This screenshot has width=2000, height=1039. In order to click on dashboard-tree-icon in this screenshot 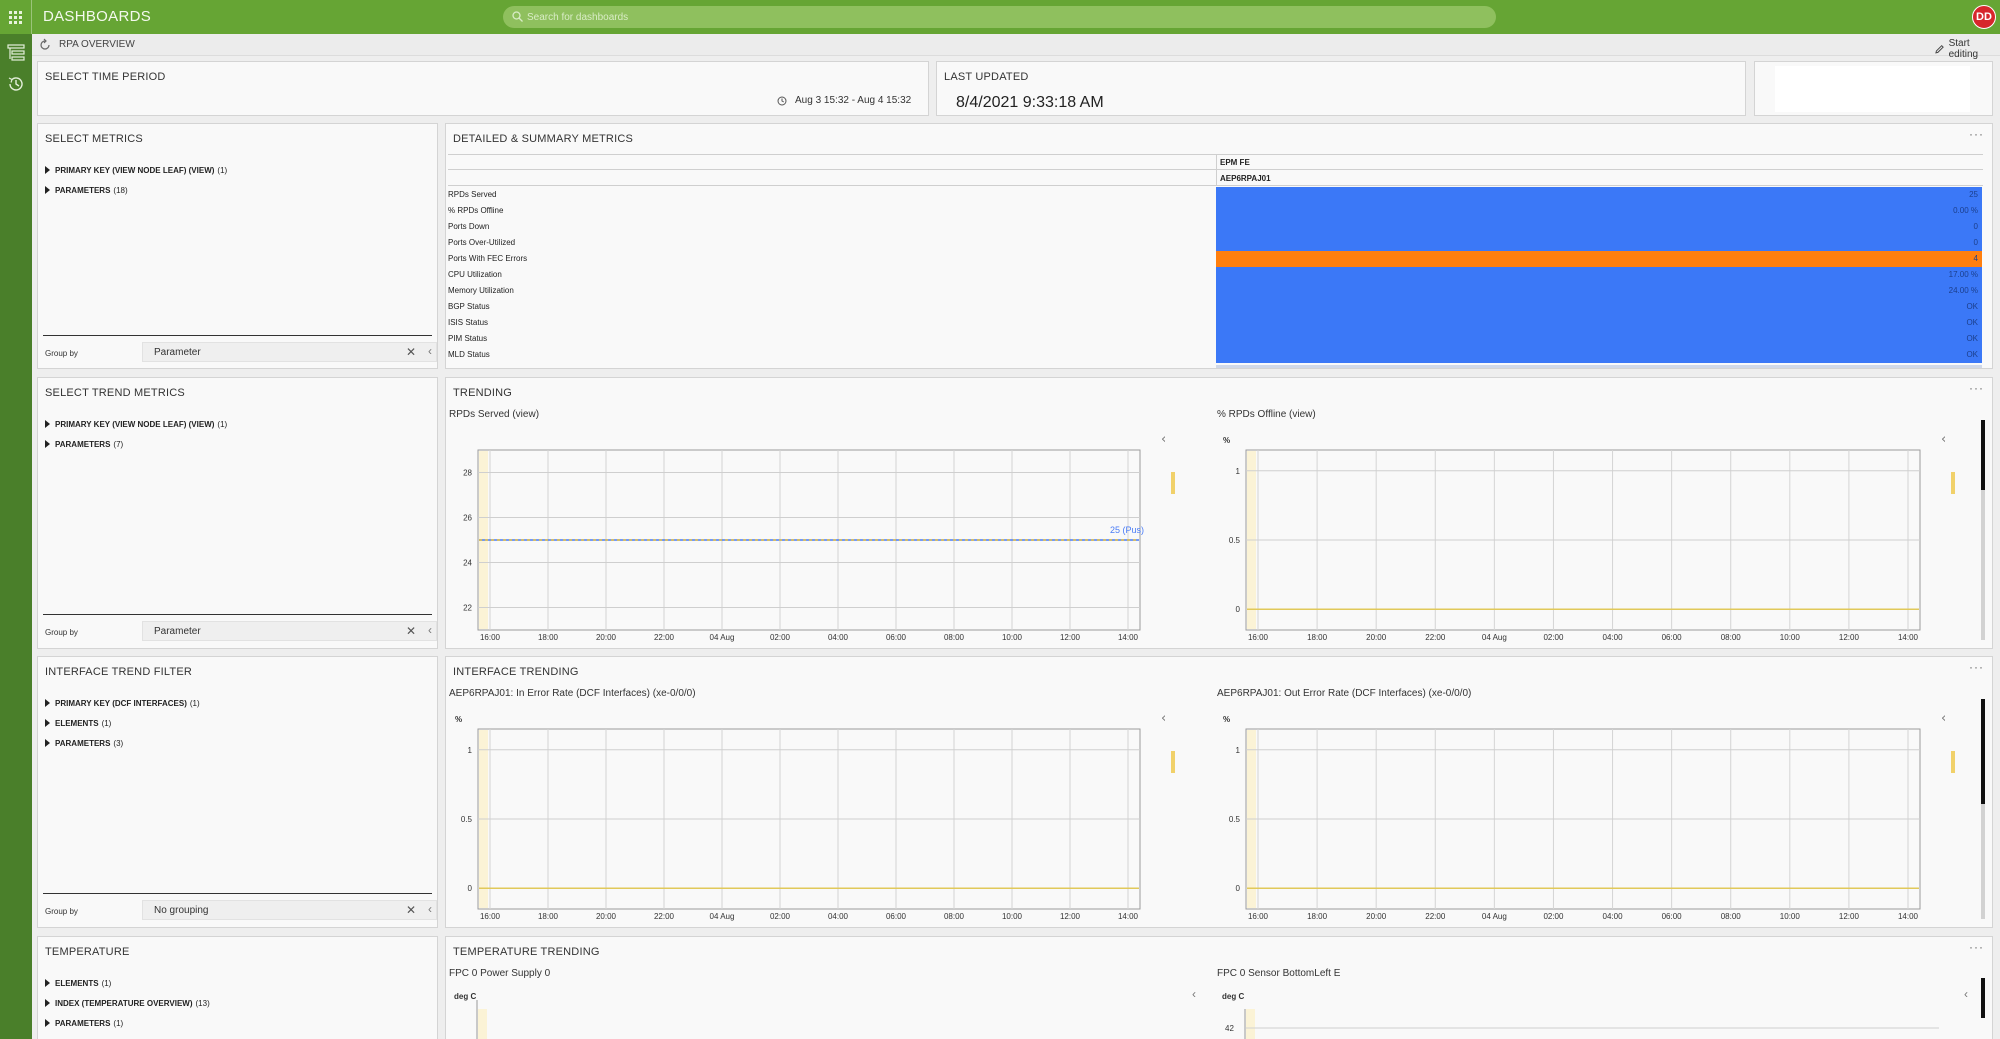, I will do `click(16, 52)`.